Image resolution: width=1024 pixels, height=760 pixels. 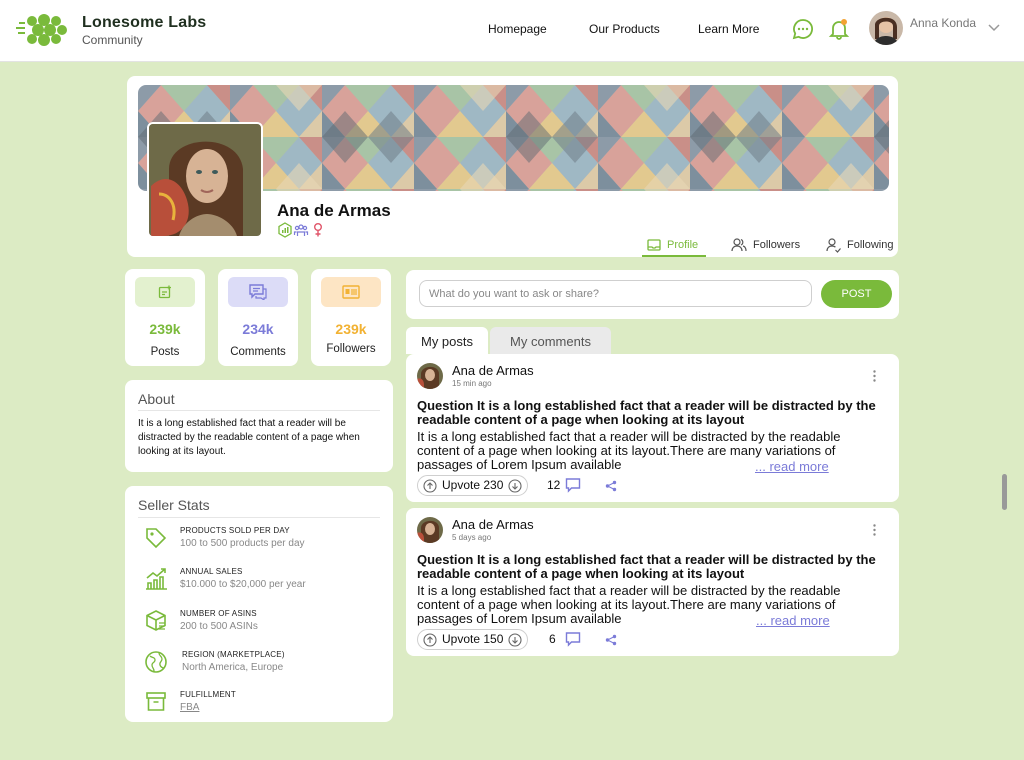 I want to click on tab-following: Following, so click(x=859, y=245).